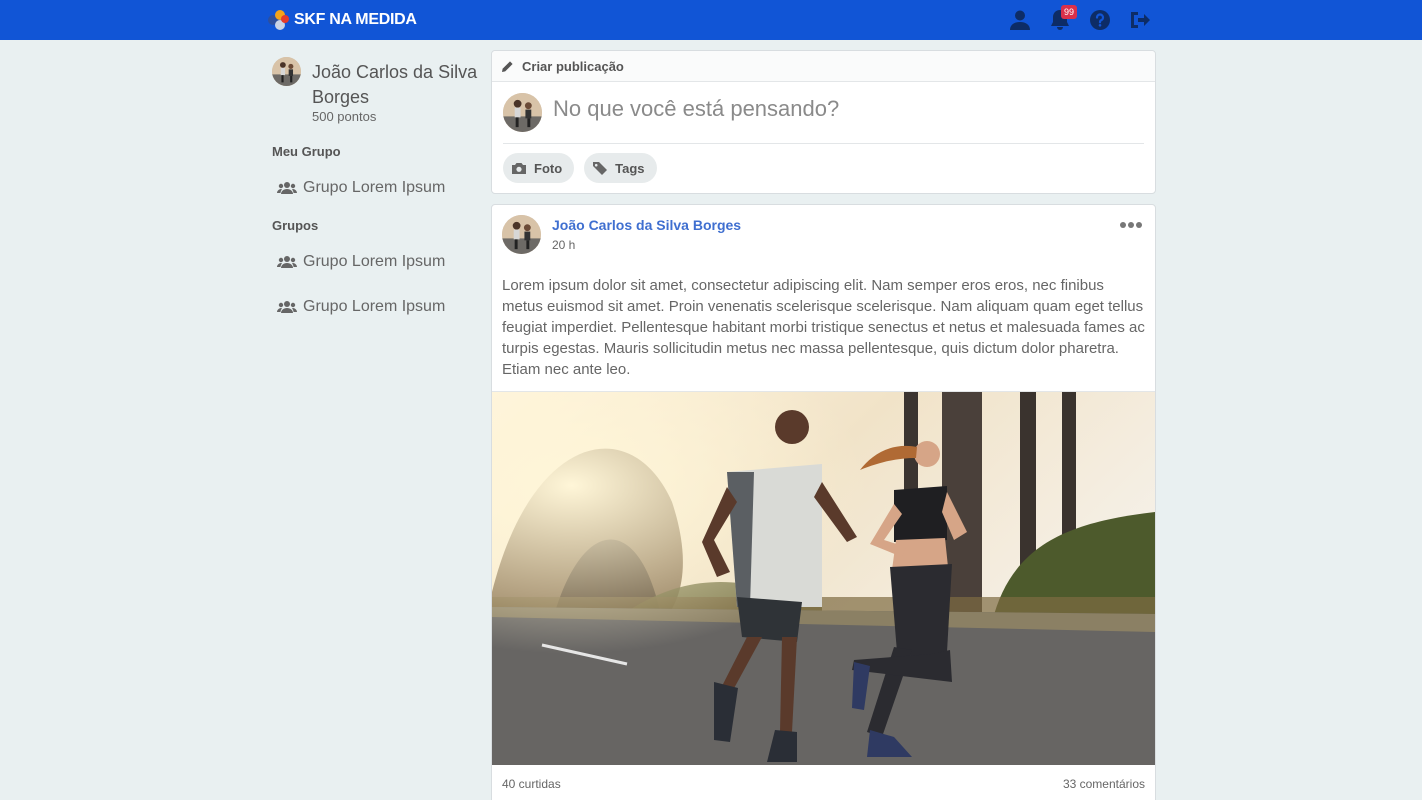  I want to click on header-actions, so click(1088, 20).